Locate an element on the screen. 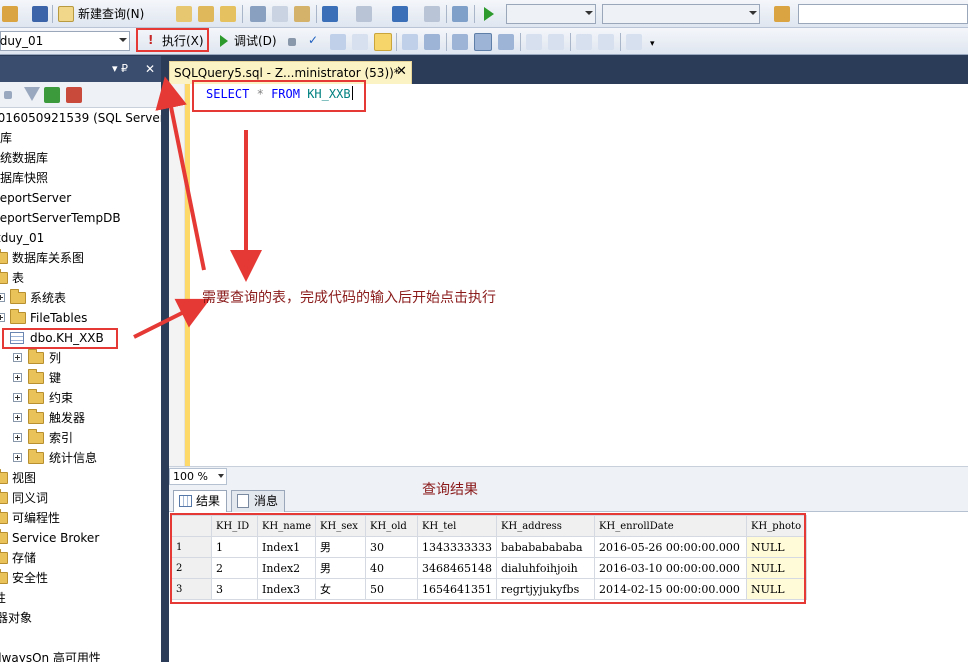 This screenshot has height=662, width=968. annotation-result-label: 查询结果 is located at coordinates (450, 490).